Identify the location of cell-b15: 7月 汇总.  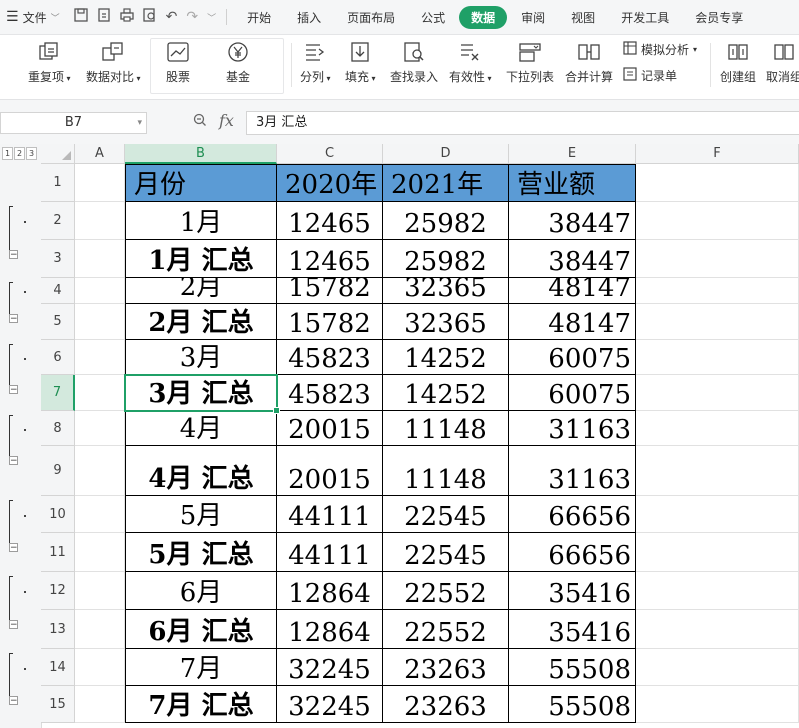
(201, 704).